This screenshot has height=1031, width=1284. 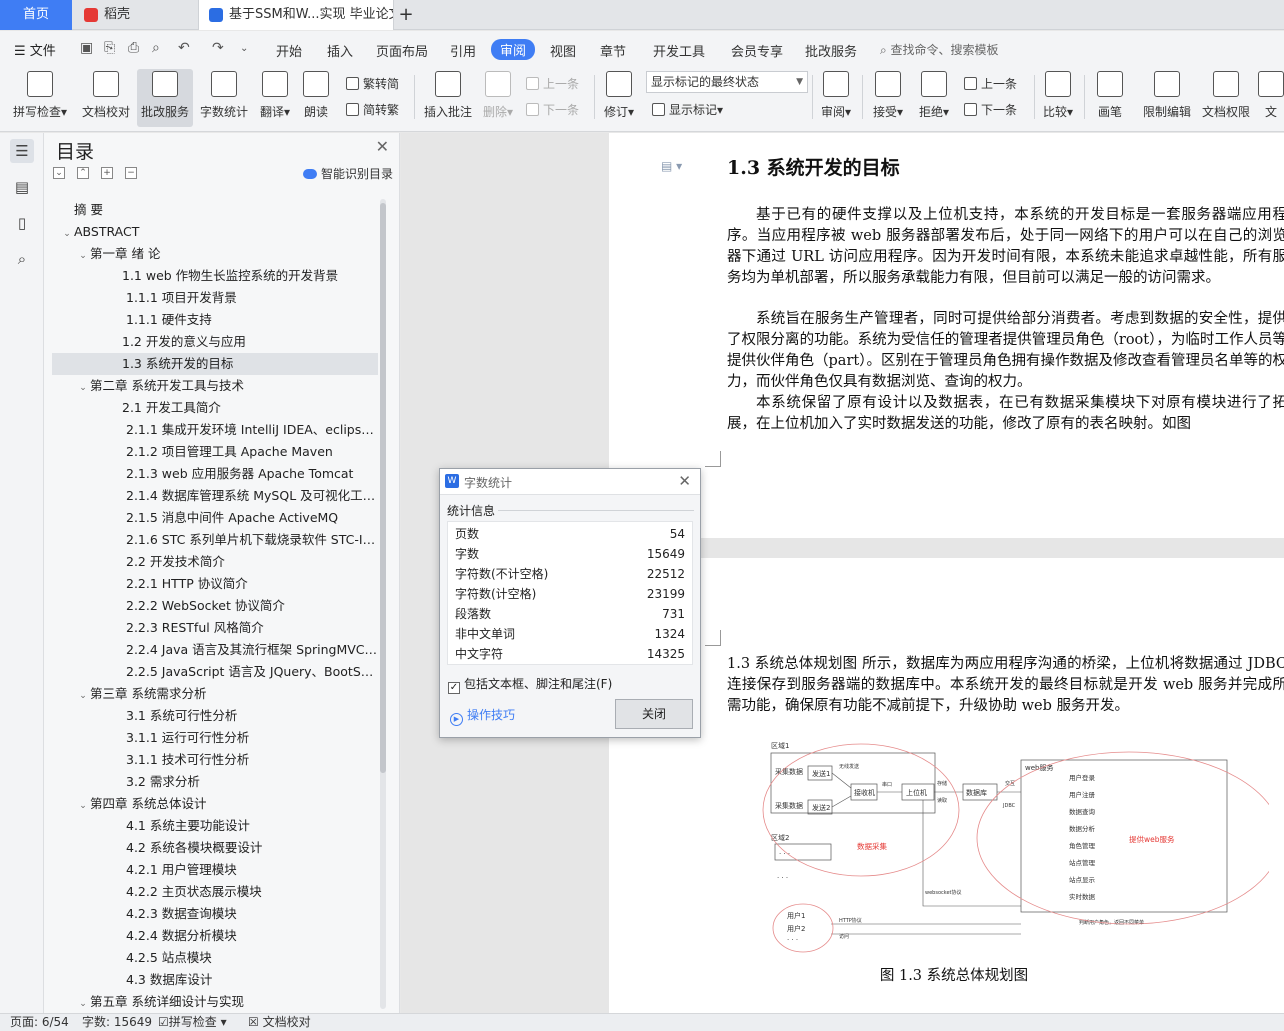 I want to click on close-button: 关闭, so click(x=654, y=714).